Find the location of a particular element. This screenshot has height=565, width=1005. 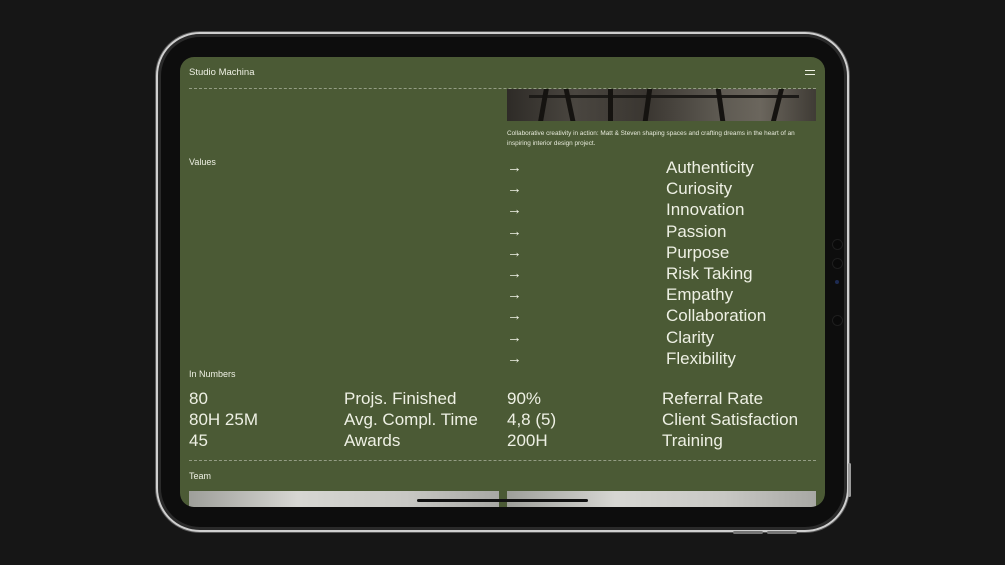

value-item: → Flexibility is located at coordinates (662, 358).